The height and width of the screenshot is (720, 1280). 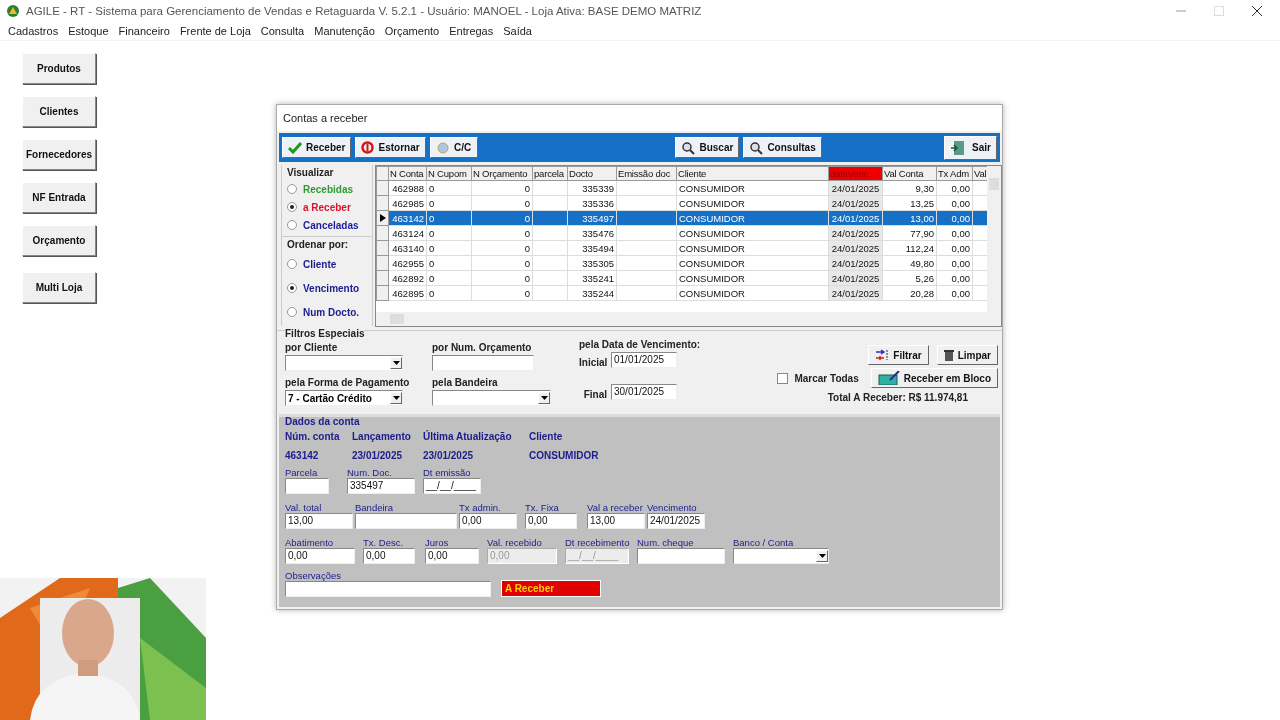 I want to click on date-field: 01/01/2025, so click(x=644, y=360).